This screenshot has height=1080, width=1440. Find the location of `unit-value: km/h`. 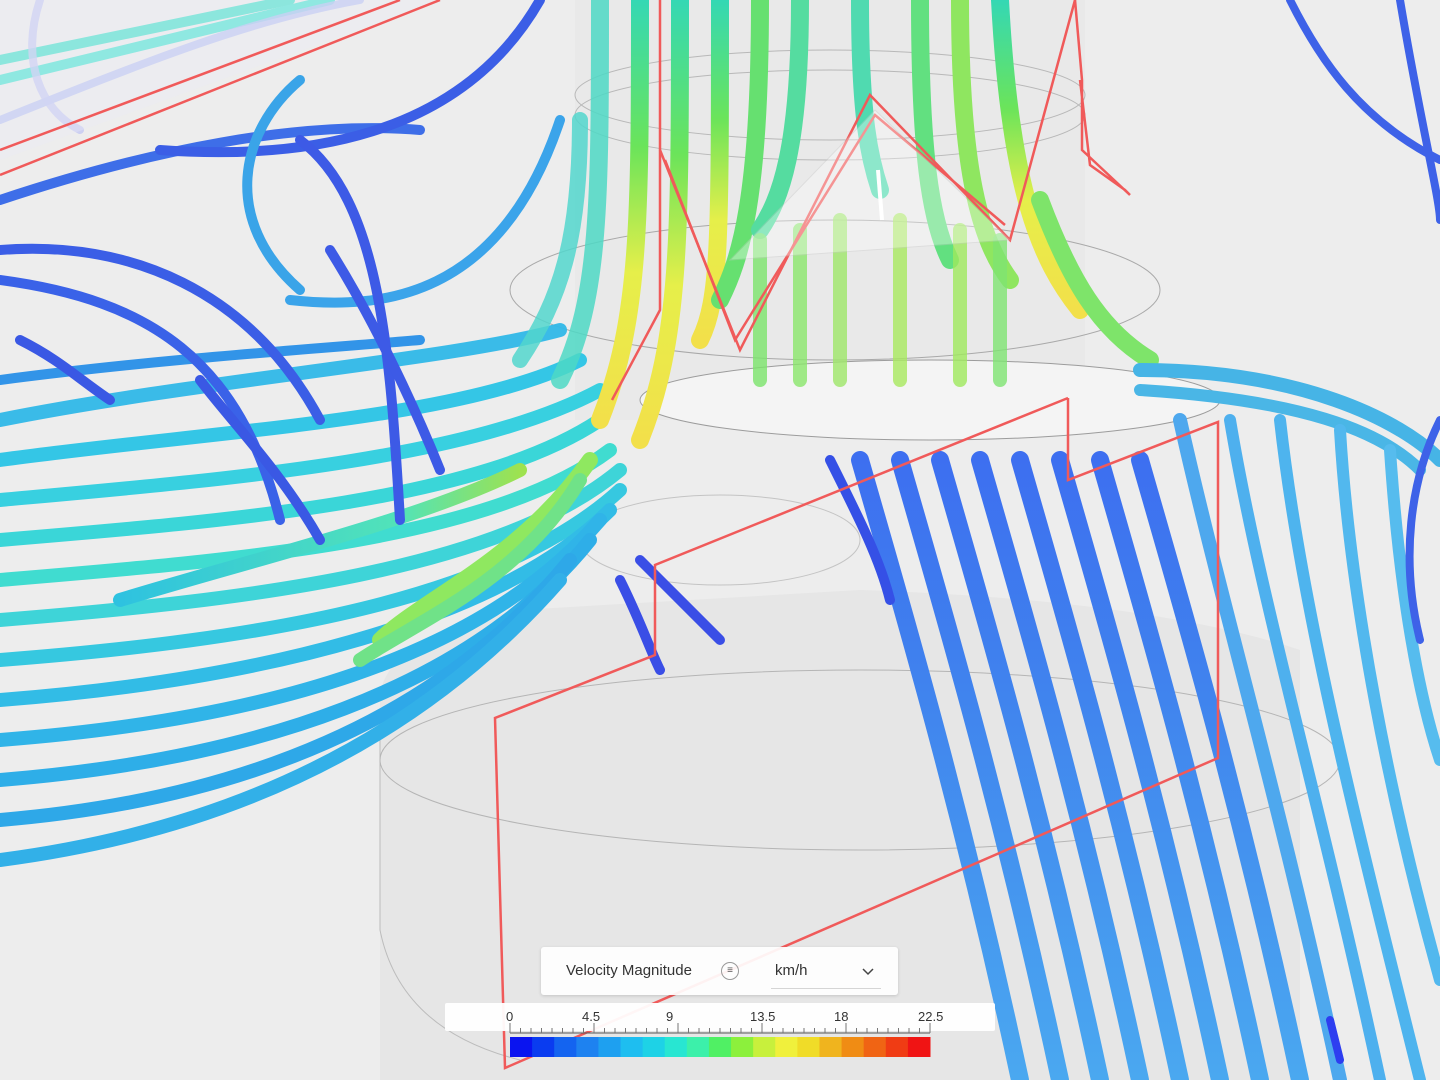

unit-value: km/h is located at coordinates (791, 970).